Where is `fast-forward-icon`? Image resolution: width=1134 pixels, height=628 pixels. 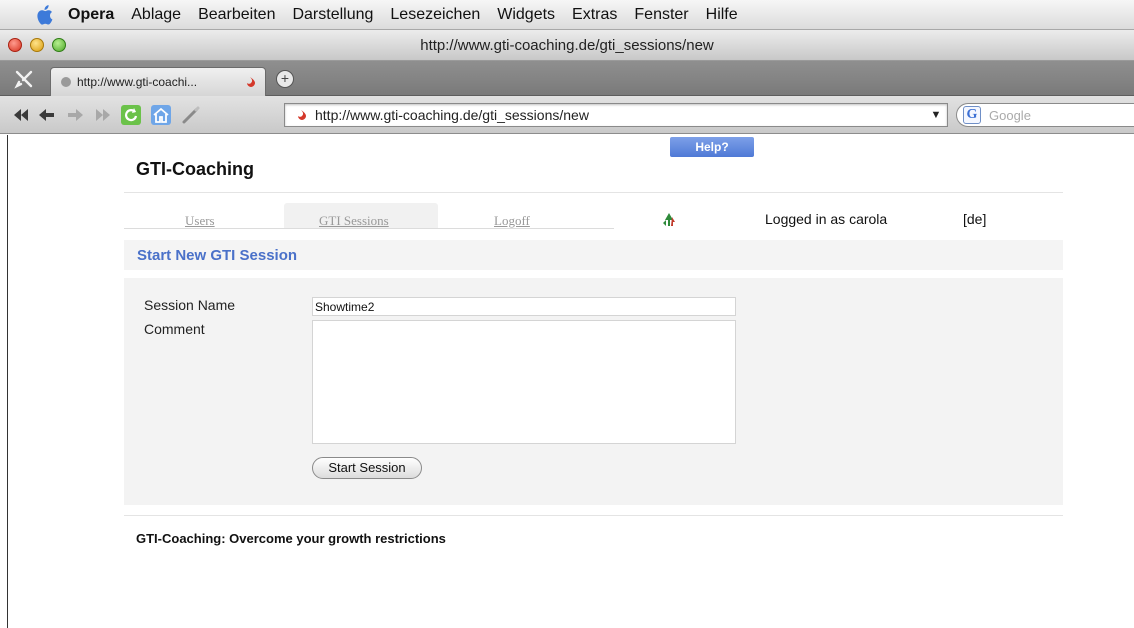 fast-forward-icon is located at coordinates (103, 115).